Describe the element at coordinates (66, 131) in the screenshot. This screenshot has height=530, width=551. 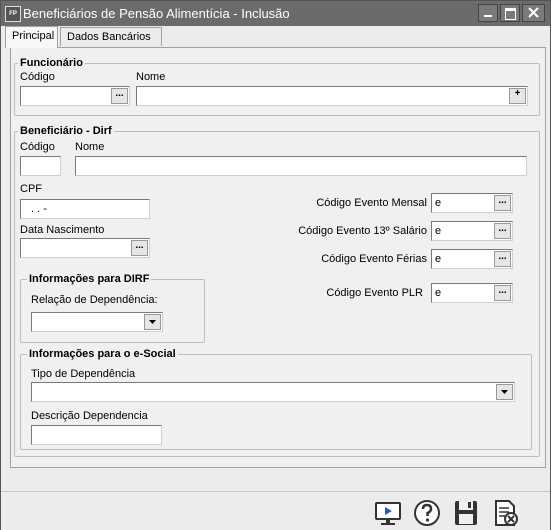
I see `group-beneficiario-title: Beneficiário - Dirf` at that location.